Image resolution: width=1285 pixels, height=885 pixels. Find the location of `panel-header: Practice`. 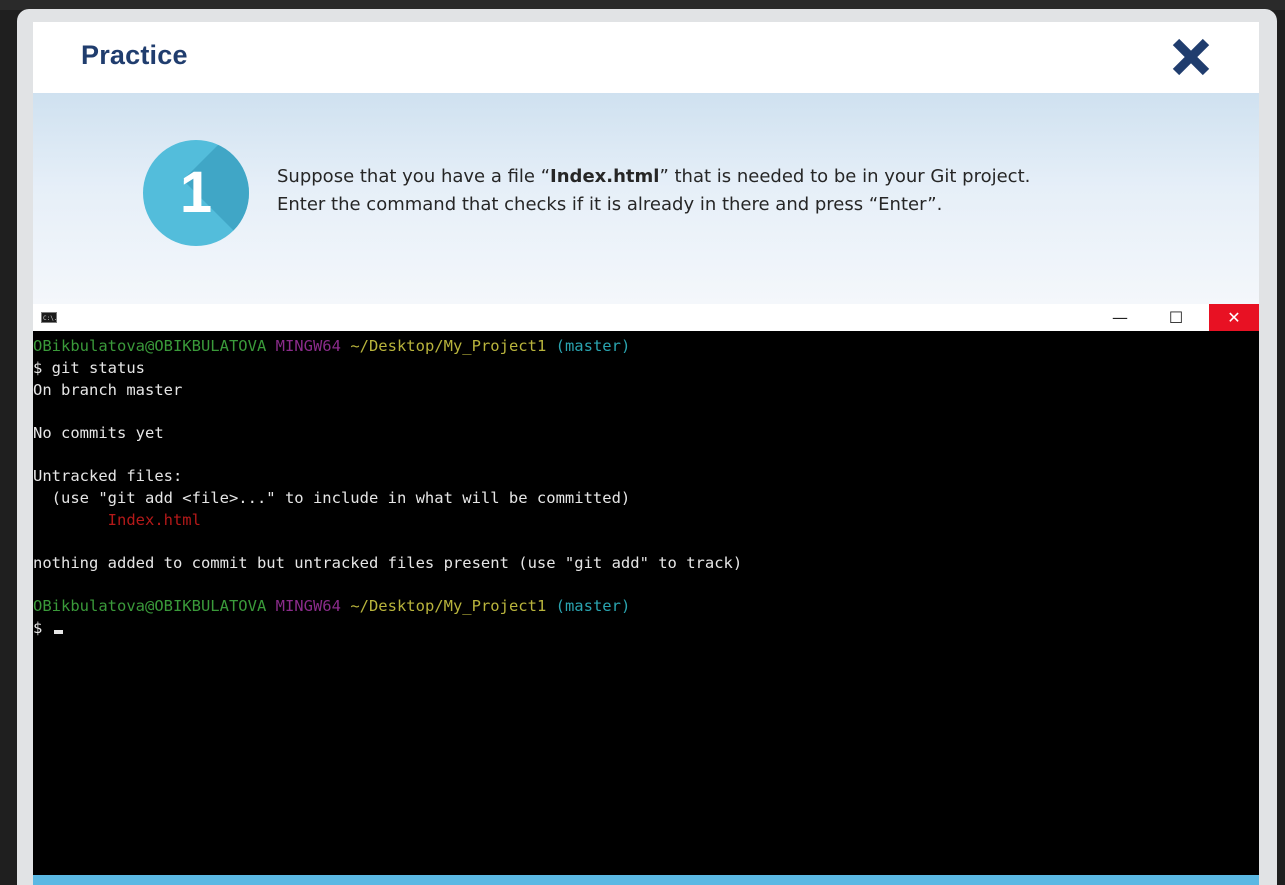

panel-header: Practice is located at coordinates (646, 57).